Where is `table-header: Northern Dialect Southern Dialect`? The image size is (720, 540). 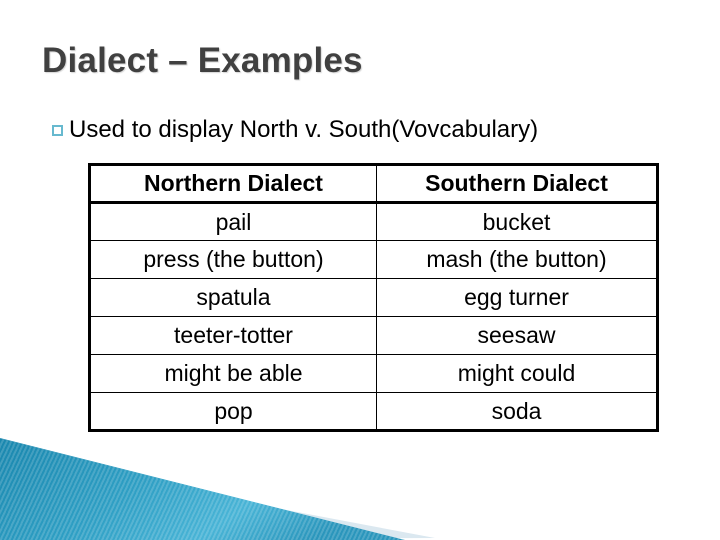 table-header: Northern Dialect Southern Dialect is located at coordinates (373, 184).